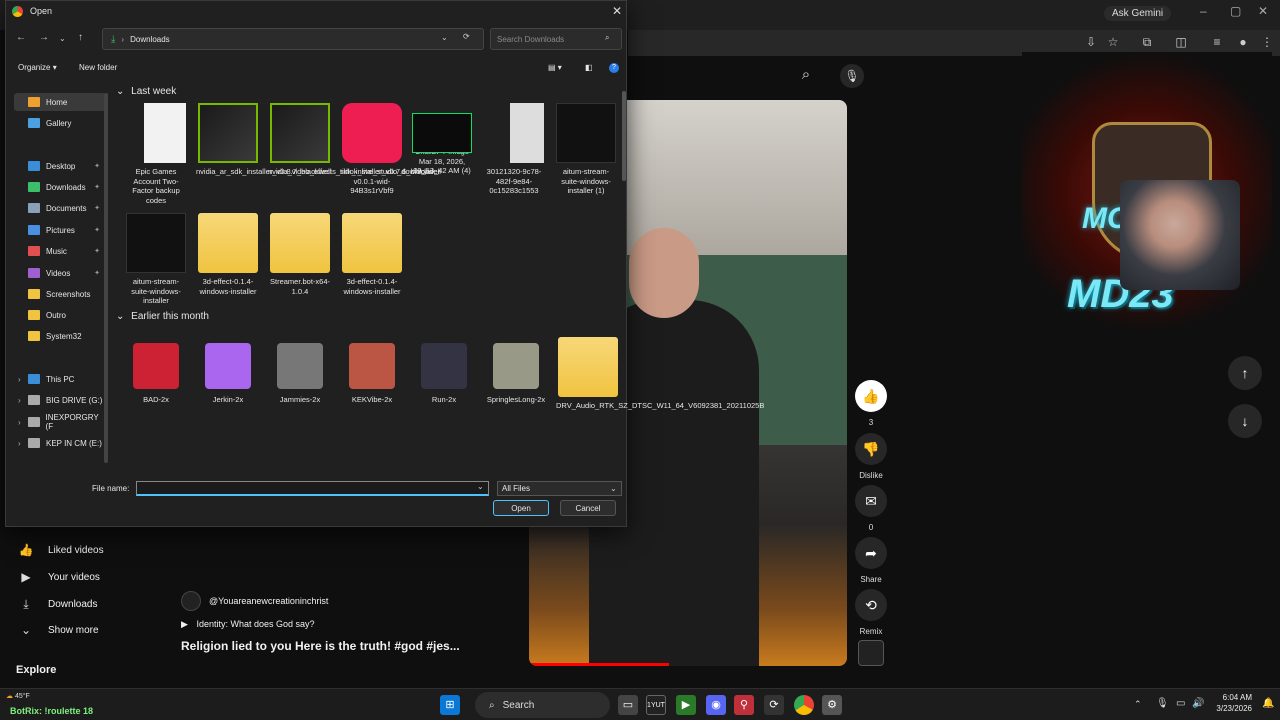  Describe the element at coordinates (156, 371) in the screenshot. I see `file-item: BAD-2x` at that location.